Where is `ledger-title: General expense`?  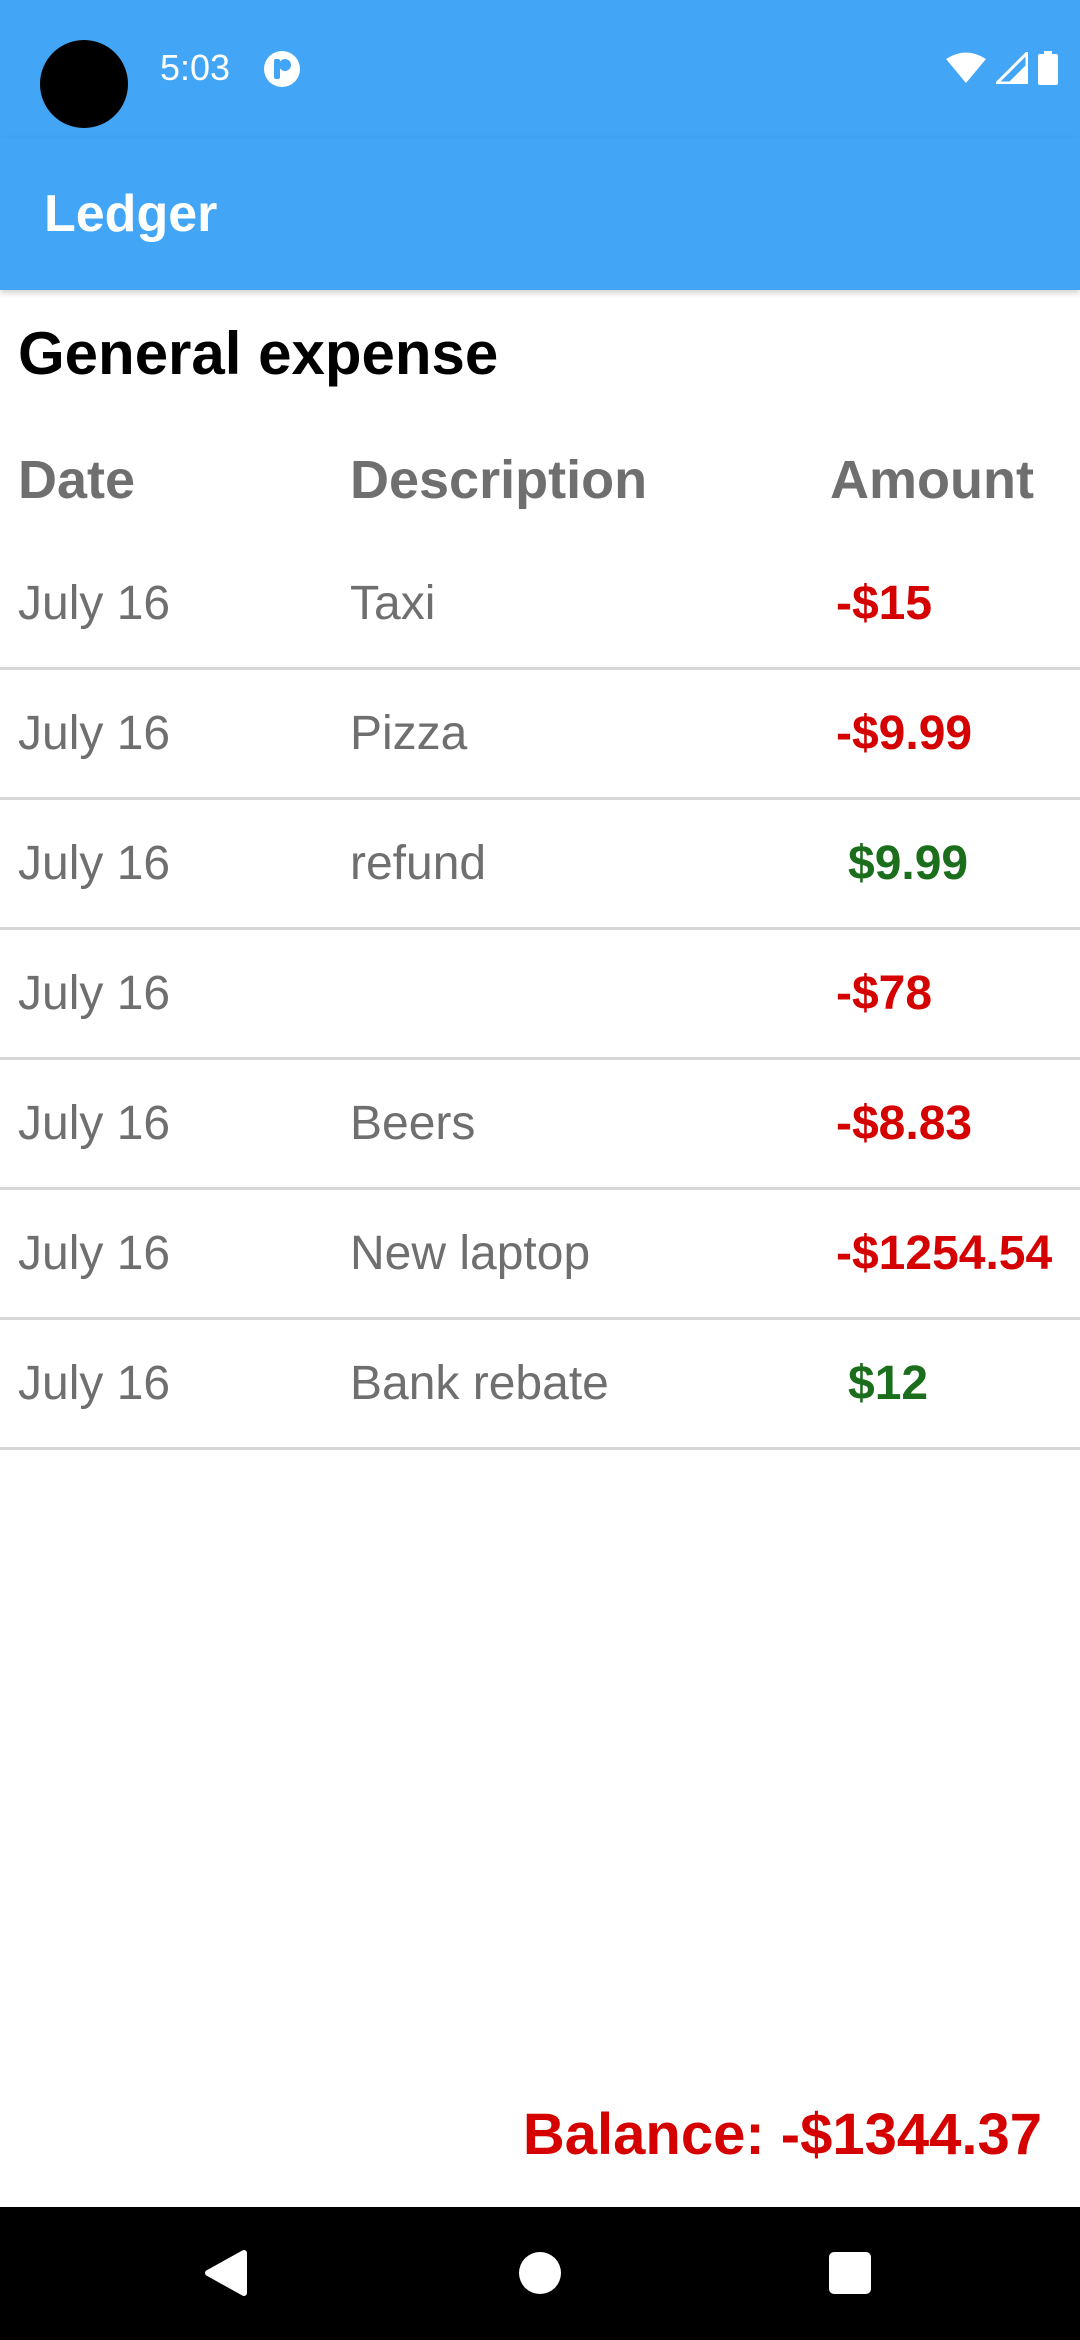
ledger-title: General expense is located at coordinates (258, 353).